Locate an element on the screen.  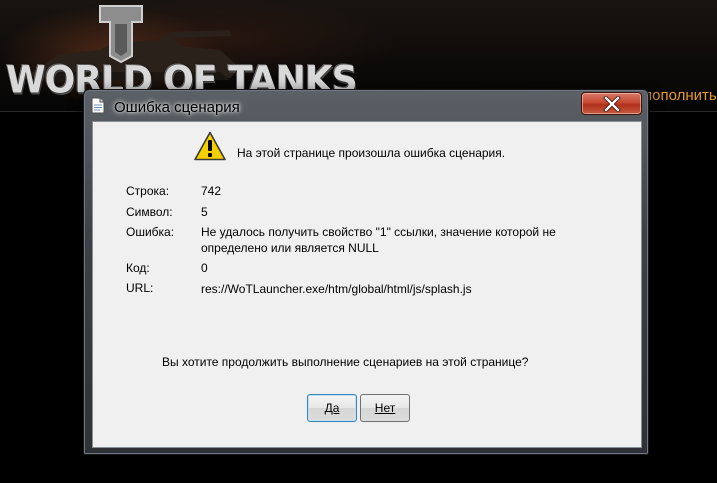
char-label: Символ: is located at coordinates (149, 212).